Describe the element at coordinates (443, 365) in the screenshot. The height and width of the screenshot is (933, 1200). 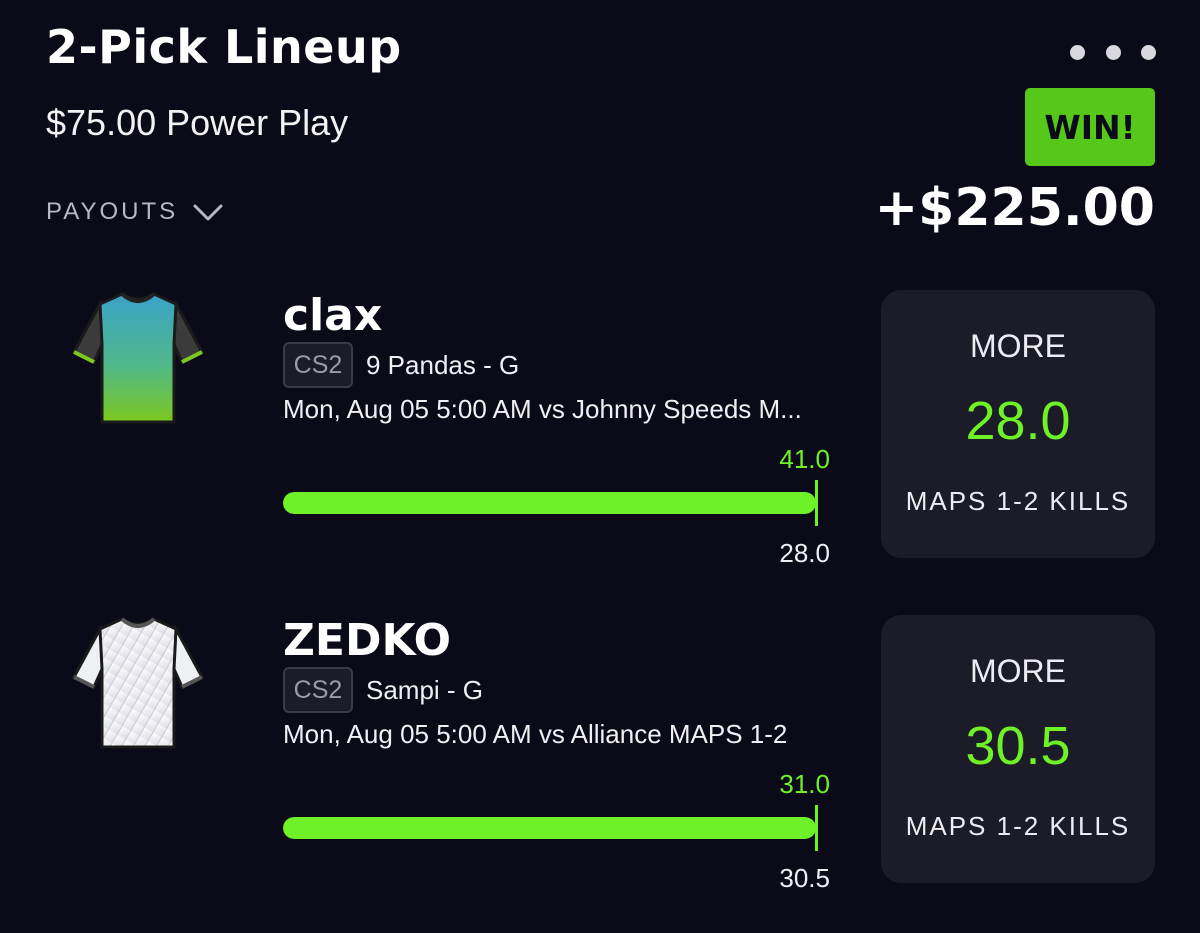
I see `team-position: 9 Pandas - G` at that location.